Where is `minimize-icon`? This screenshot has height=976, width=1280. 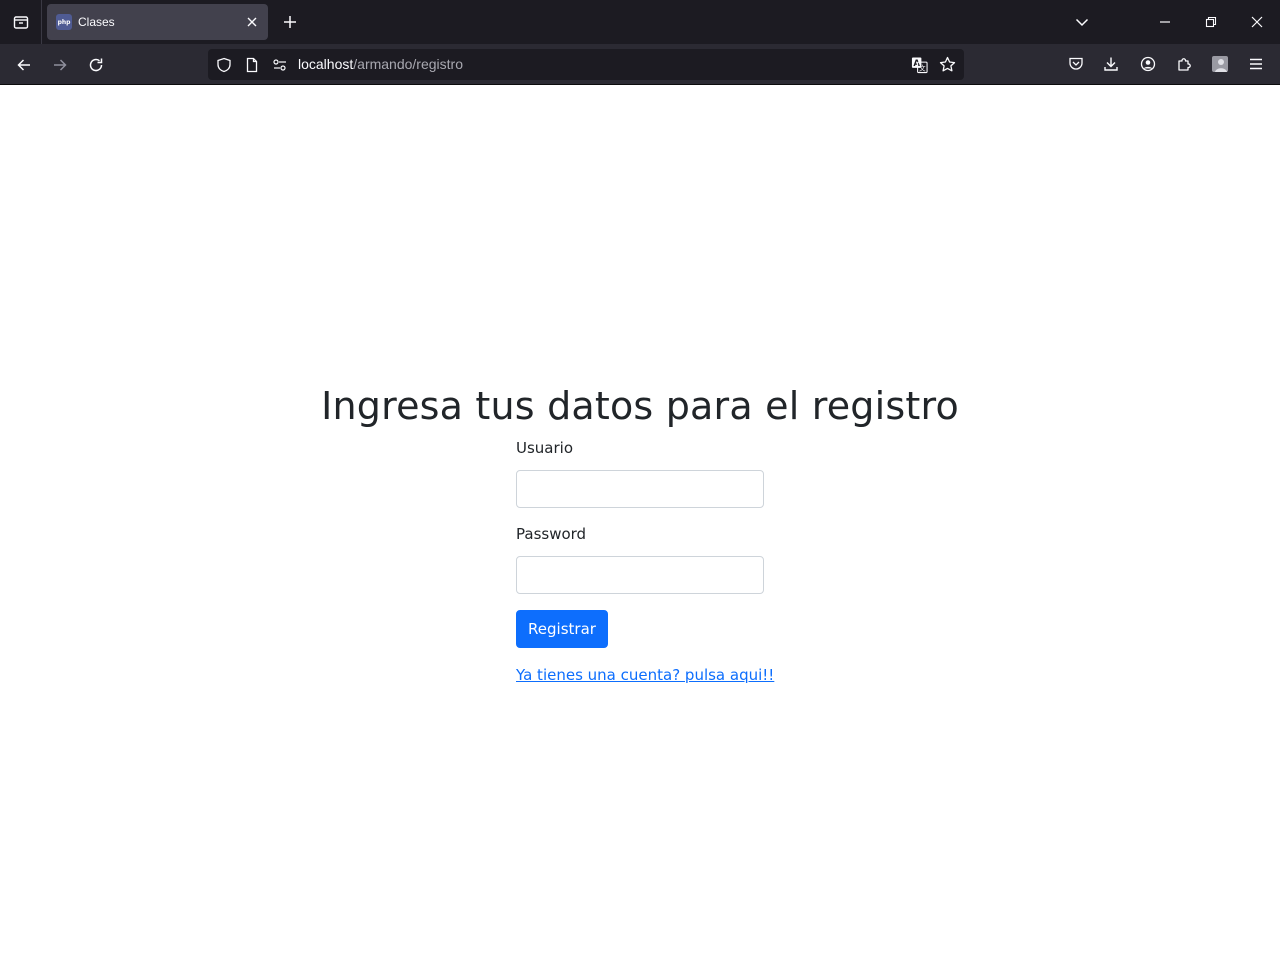 minimize-icon is located at coordinates (1165, 22).